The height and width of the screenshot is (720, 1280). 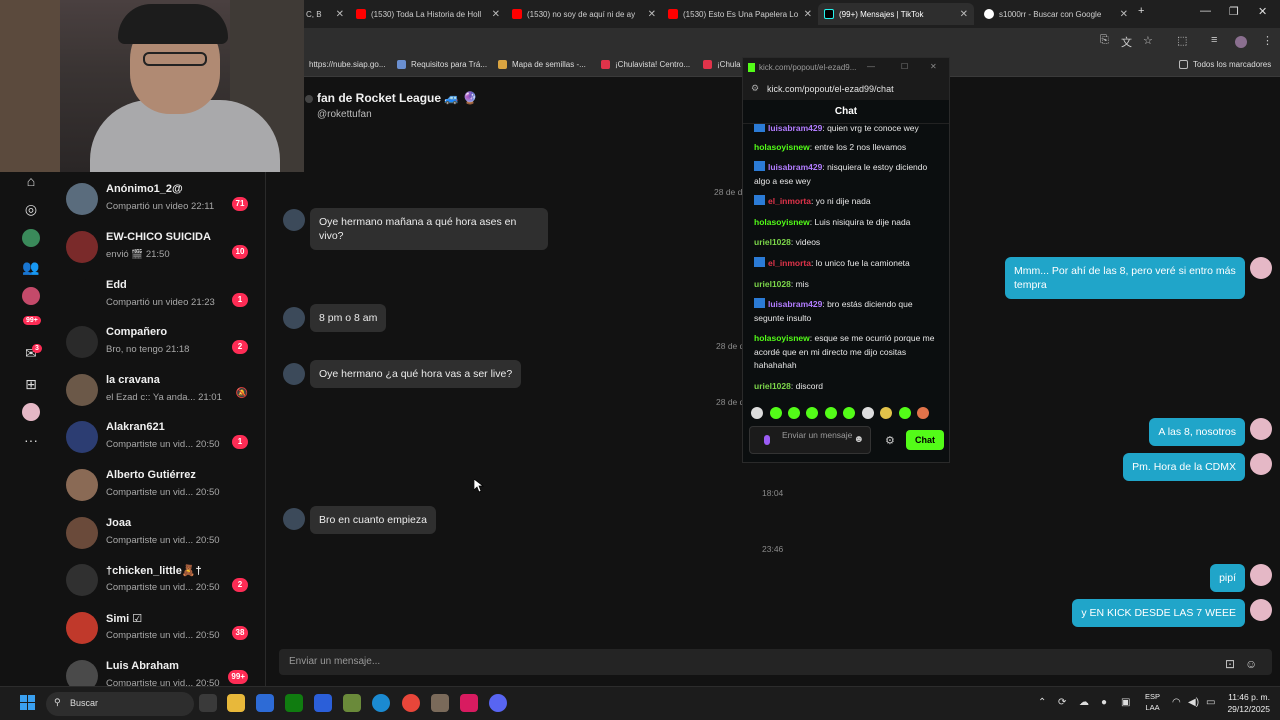 I want to click on chevron-up-icon: ⌃, so click(x=1042, y=702).